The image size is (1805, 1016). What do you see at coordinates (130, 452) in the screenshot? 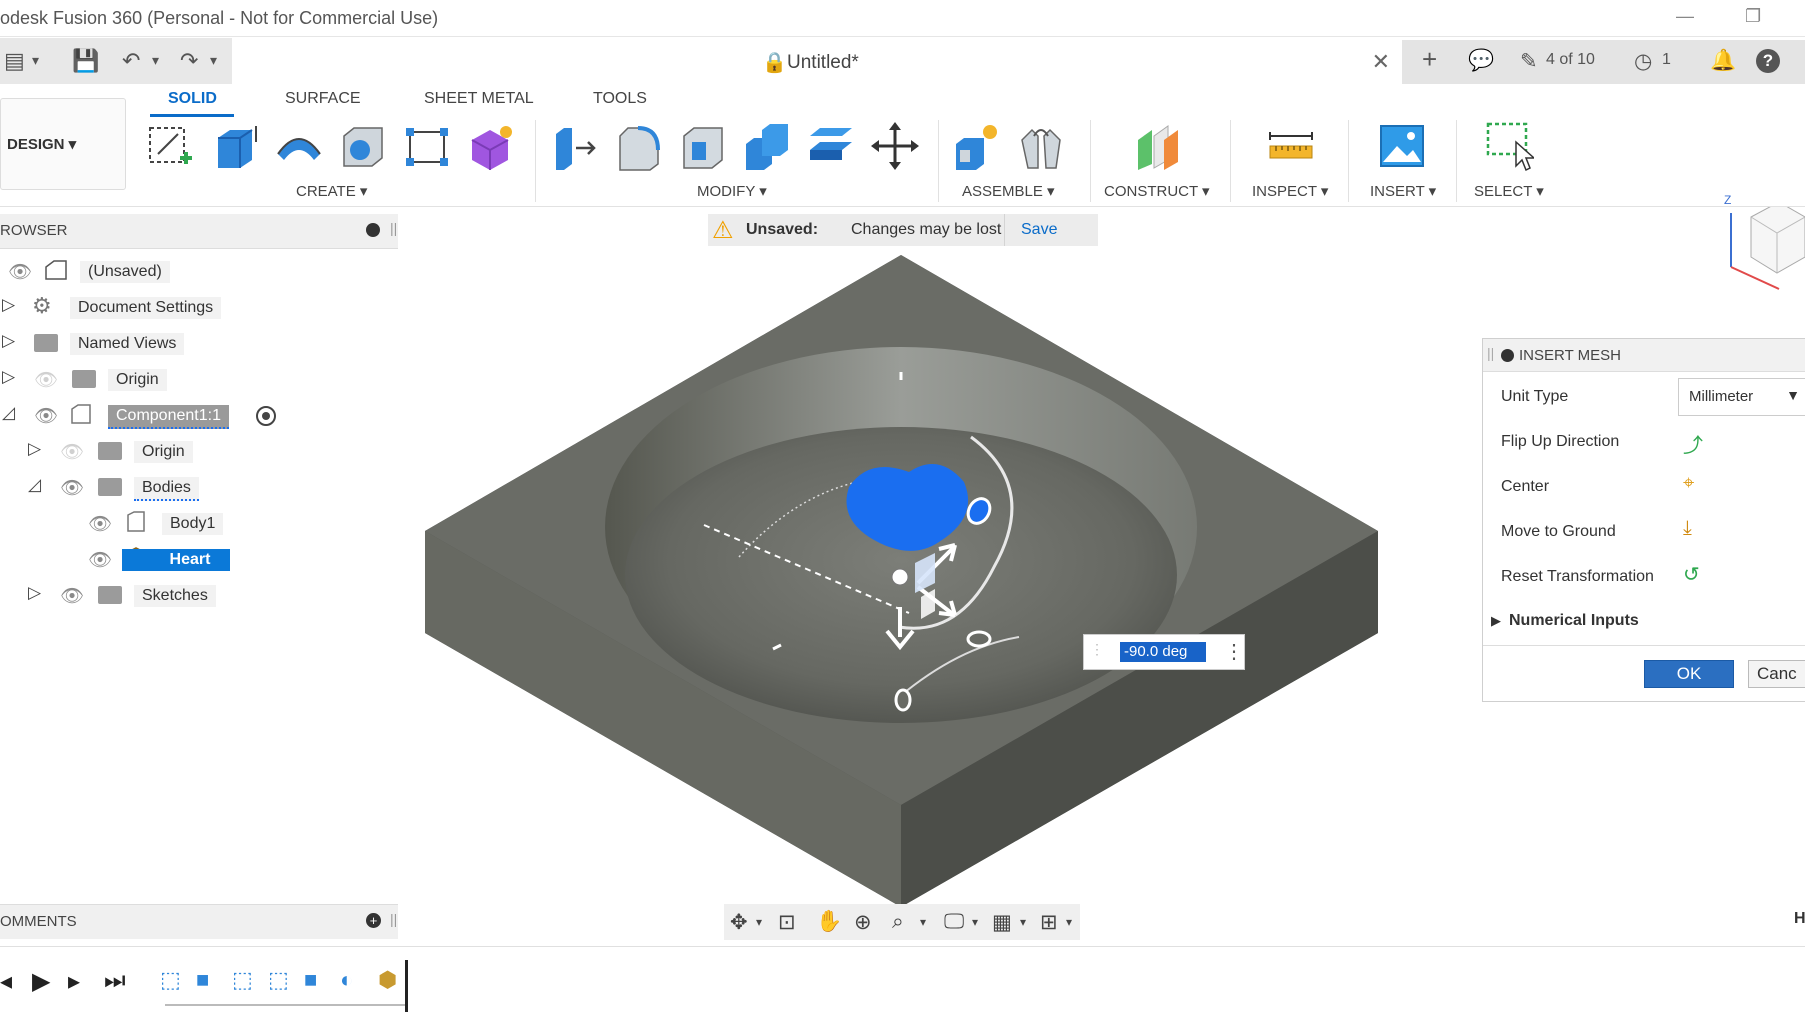
I see `tree-item-sub-origin: ▷ 👁 Origin` at bounding box center [130, 452].